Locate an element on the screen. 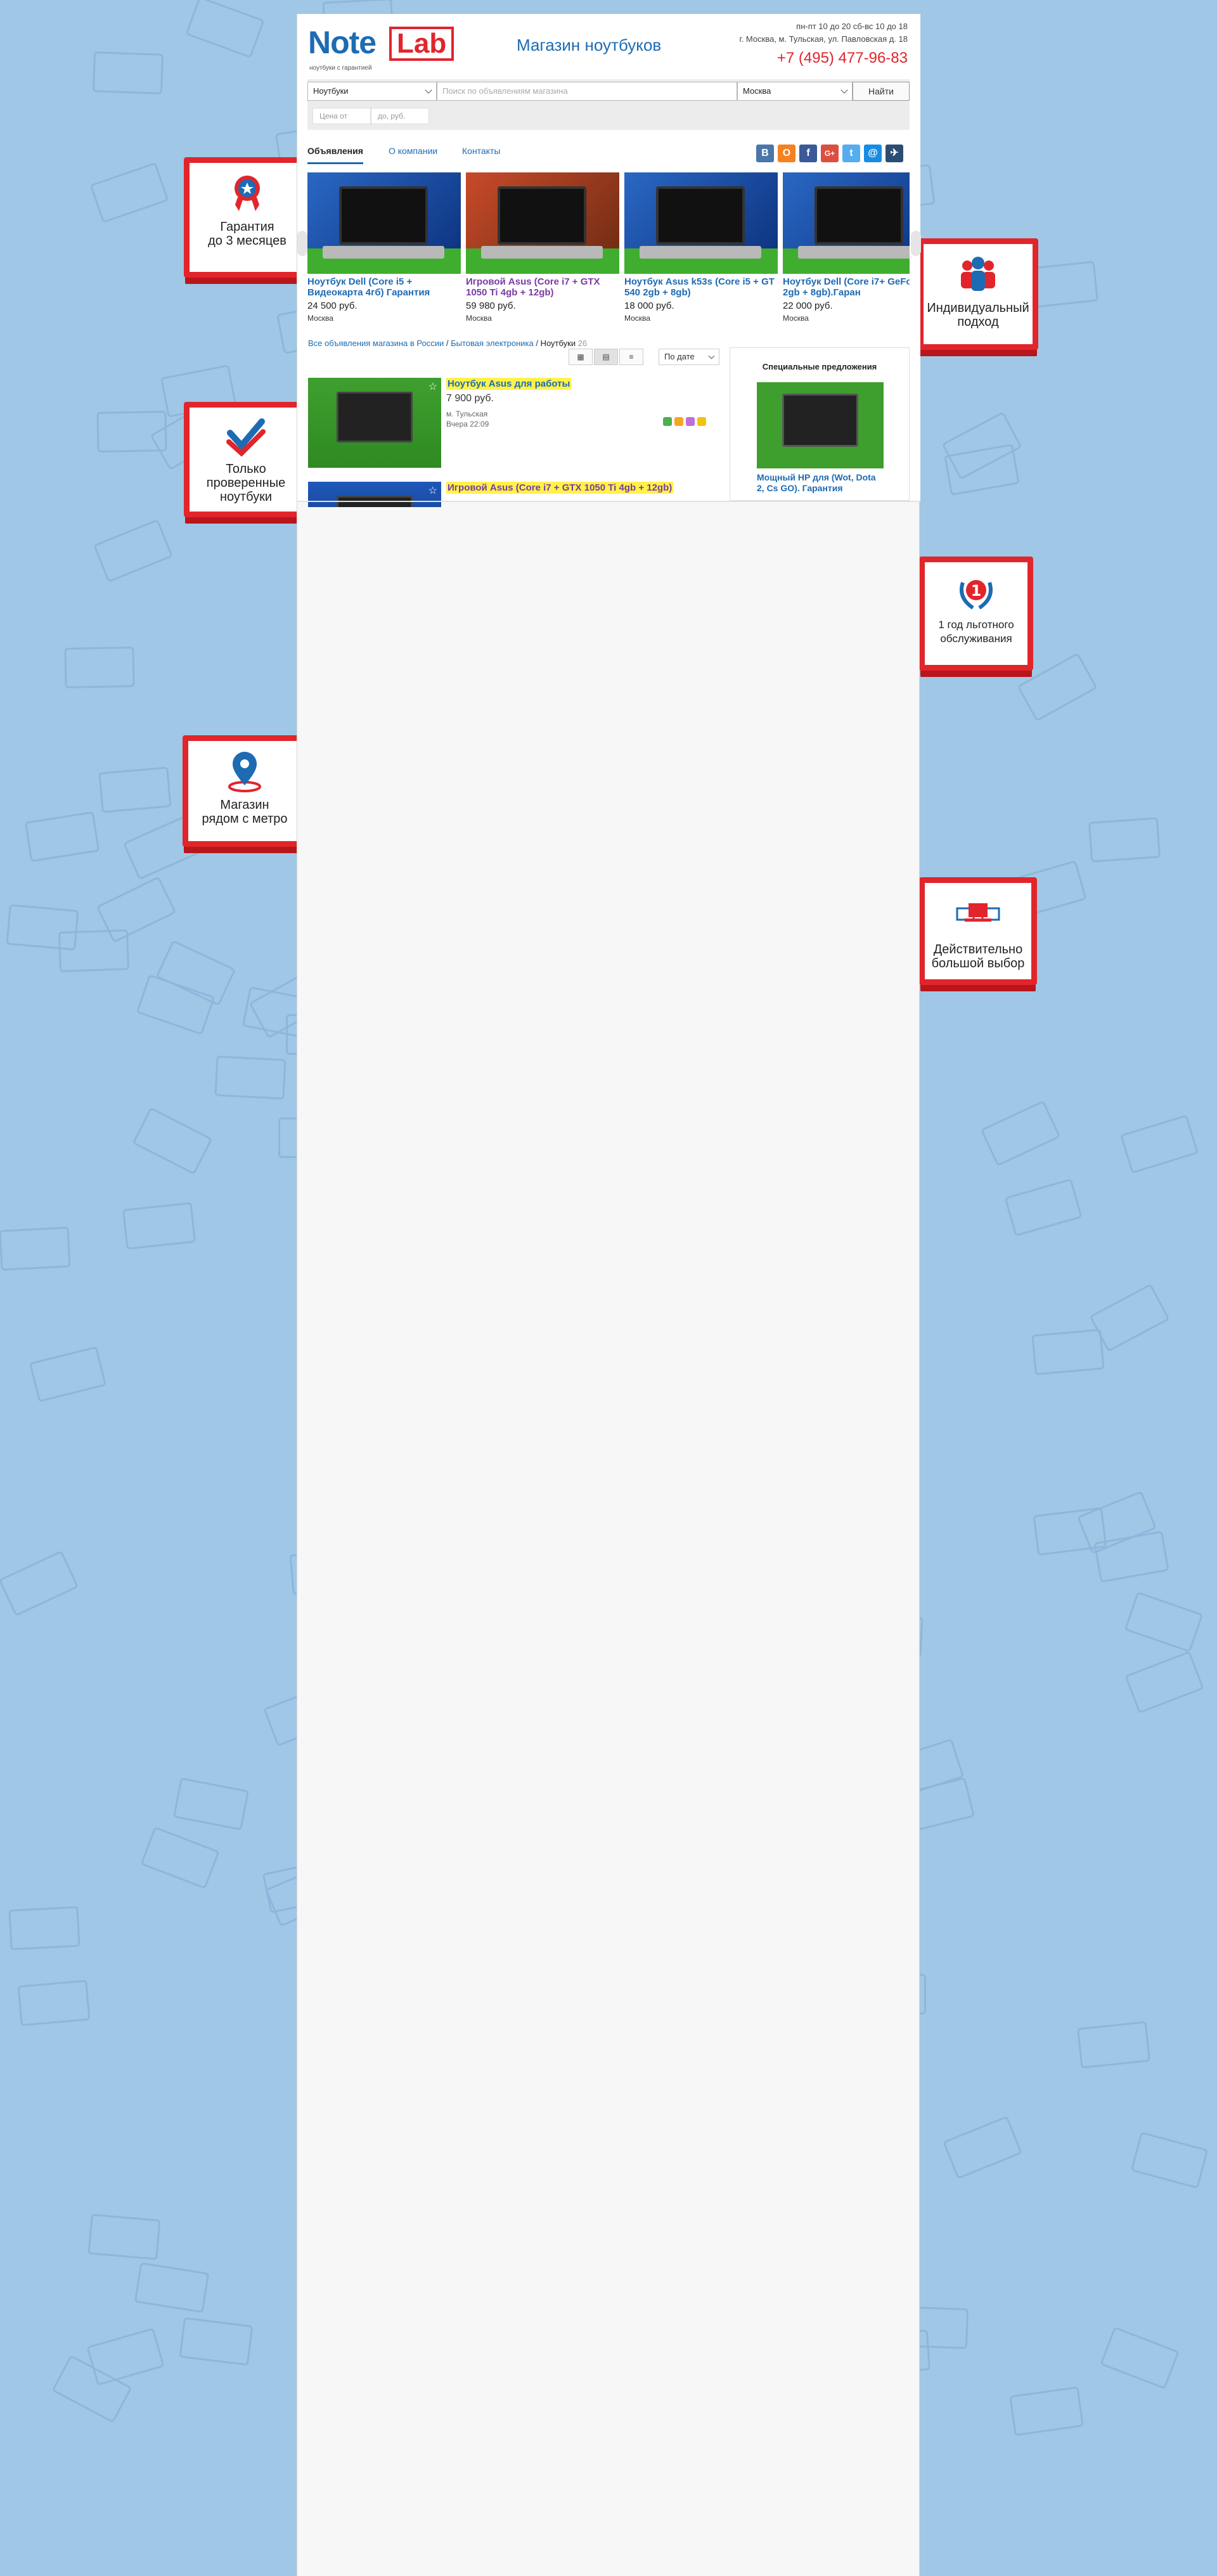  list-item-price: 7 900 руб. is located at coordinates (470, 398).